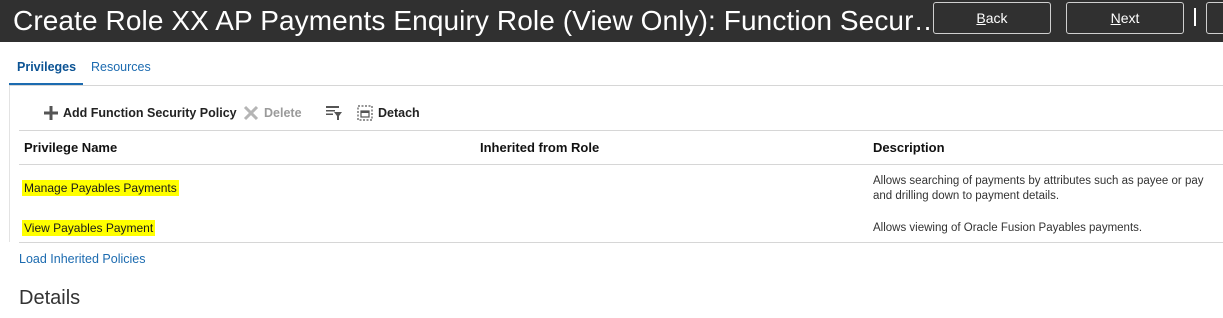  What do you see at coordinates (1195, 17) in the screenshot?
I see `toolbar-separator` at bounding box center [1195, 17].